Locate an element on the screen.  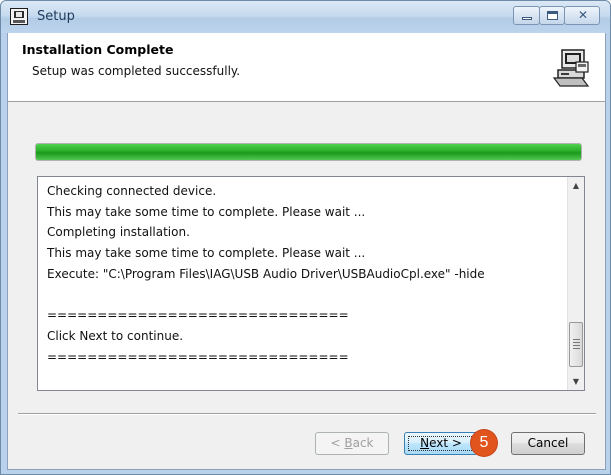
minimize-button is located at coordinates (526, 15).